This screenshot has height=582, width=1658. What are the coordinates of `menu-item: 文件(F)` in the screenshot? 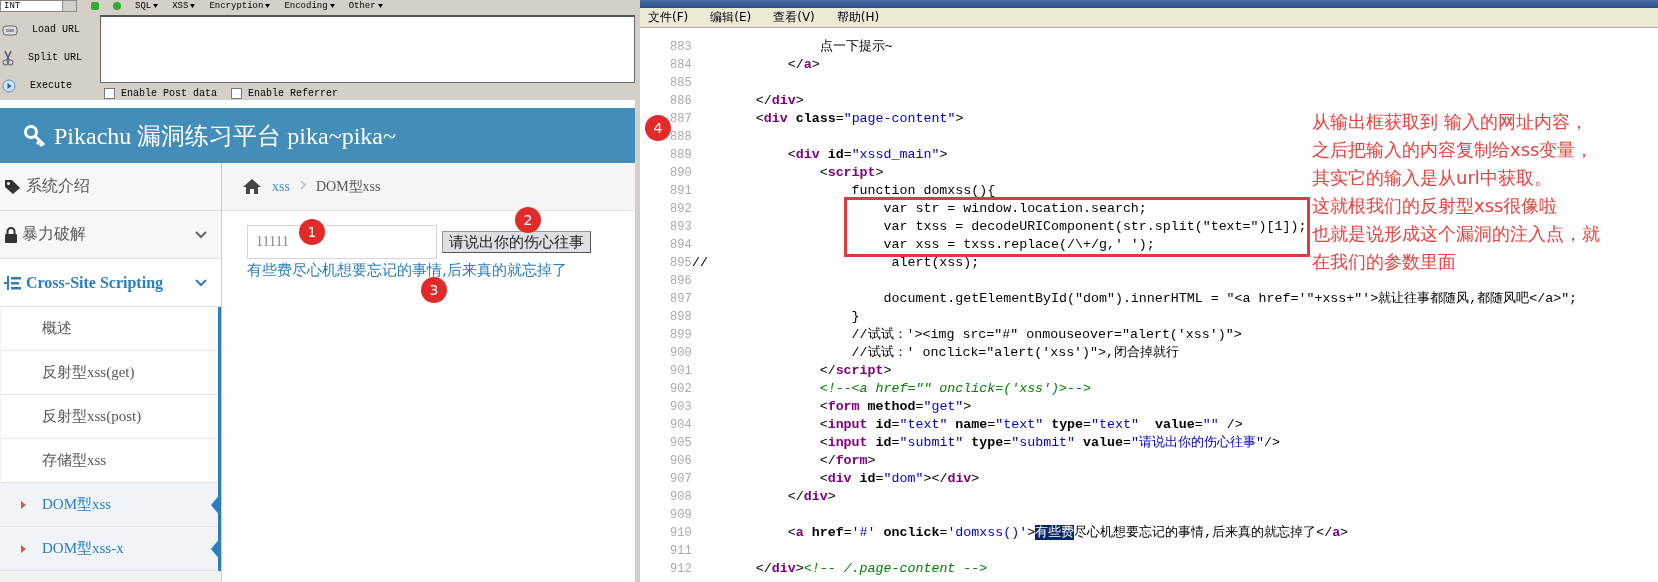 It's located at (668, 17).